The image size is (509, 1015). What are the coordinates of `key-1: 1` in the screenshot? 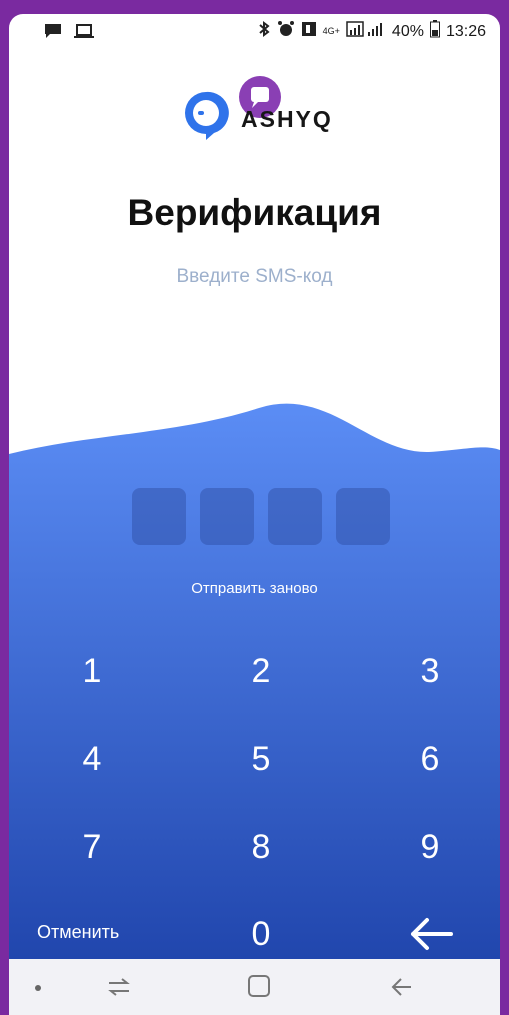 It's located at (92, 671).